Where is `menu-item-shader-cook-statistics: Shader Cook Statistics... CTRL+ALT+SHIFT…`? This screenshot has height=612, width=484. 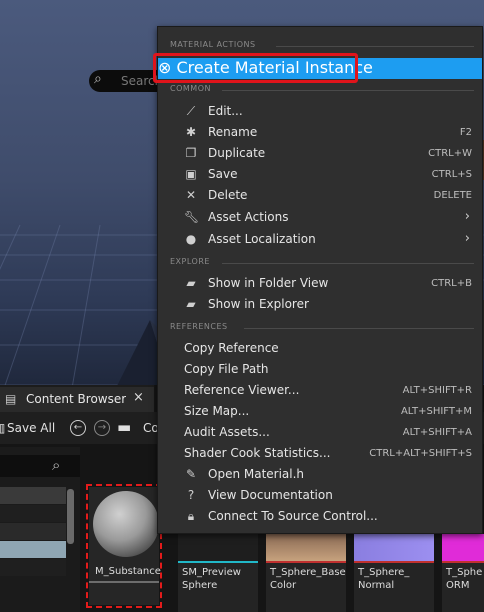 menu-item-shader-cook-statistics: Shader Cook Statistics... CTRL+ALT+SHIFT… is located at coordinates (320, 453).